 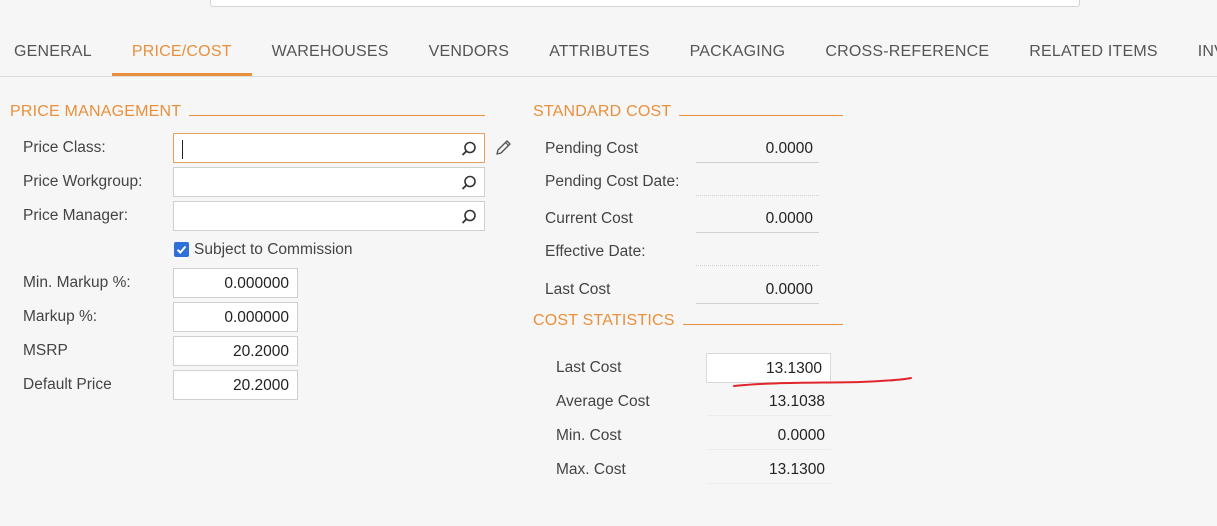 What do you see at coordinates (247, 112) in the screenshot?
I see `price-management-header: PRICE MANAGEMENT` at bounding box center [247, 112].